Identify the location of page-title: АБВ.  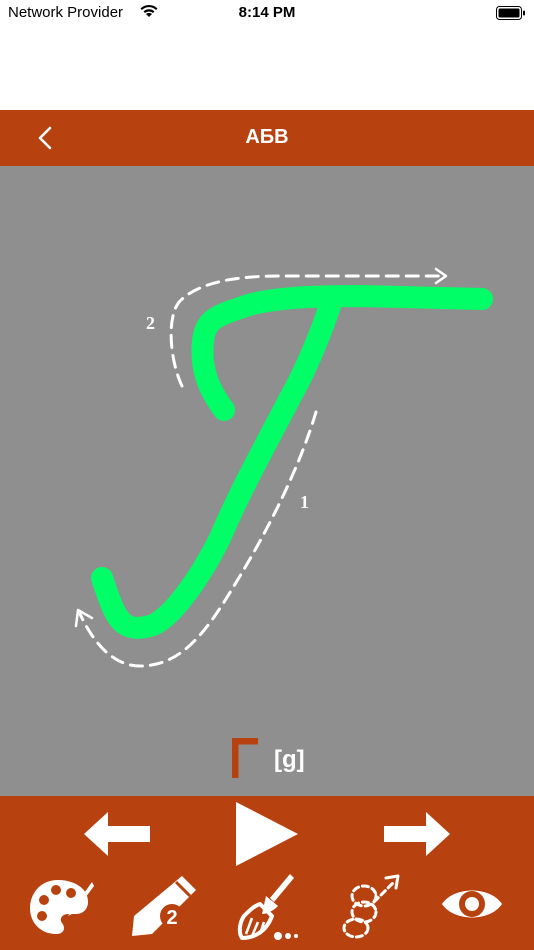
(267, 137).